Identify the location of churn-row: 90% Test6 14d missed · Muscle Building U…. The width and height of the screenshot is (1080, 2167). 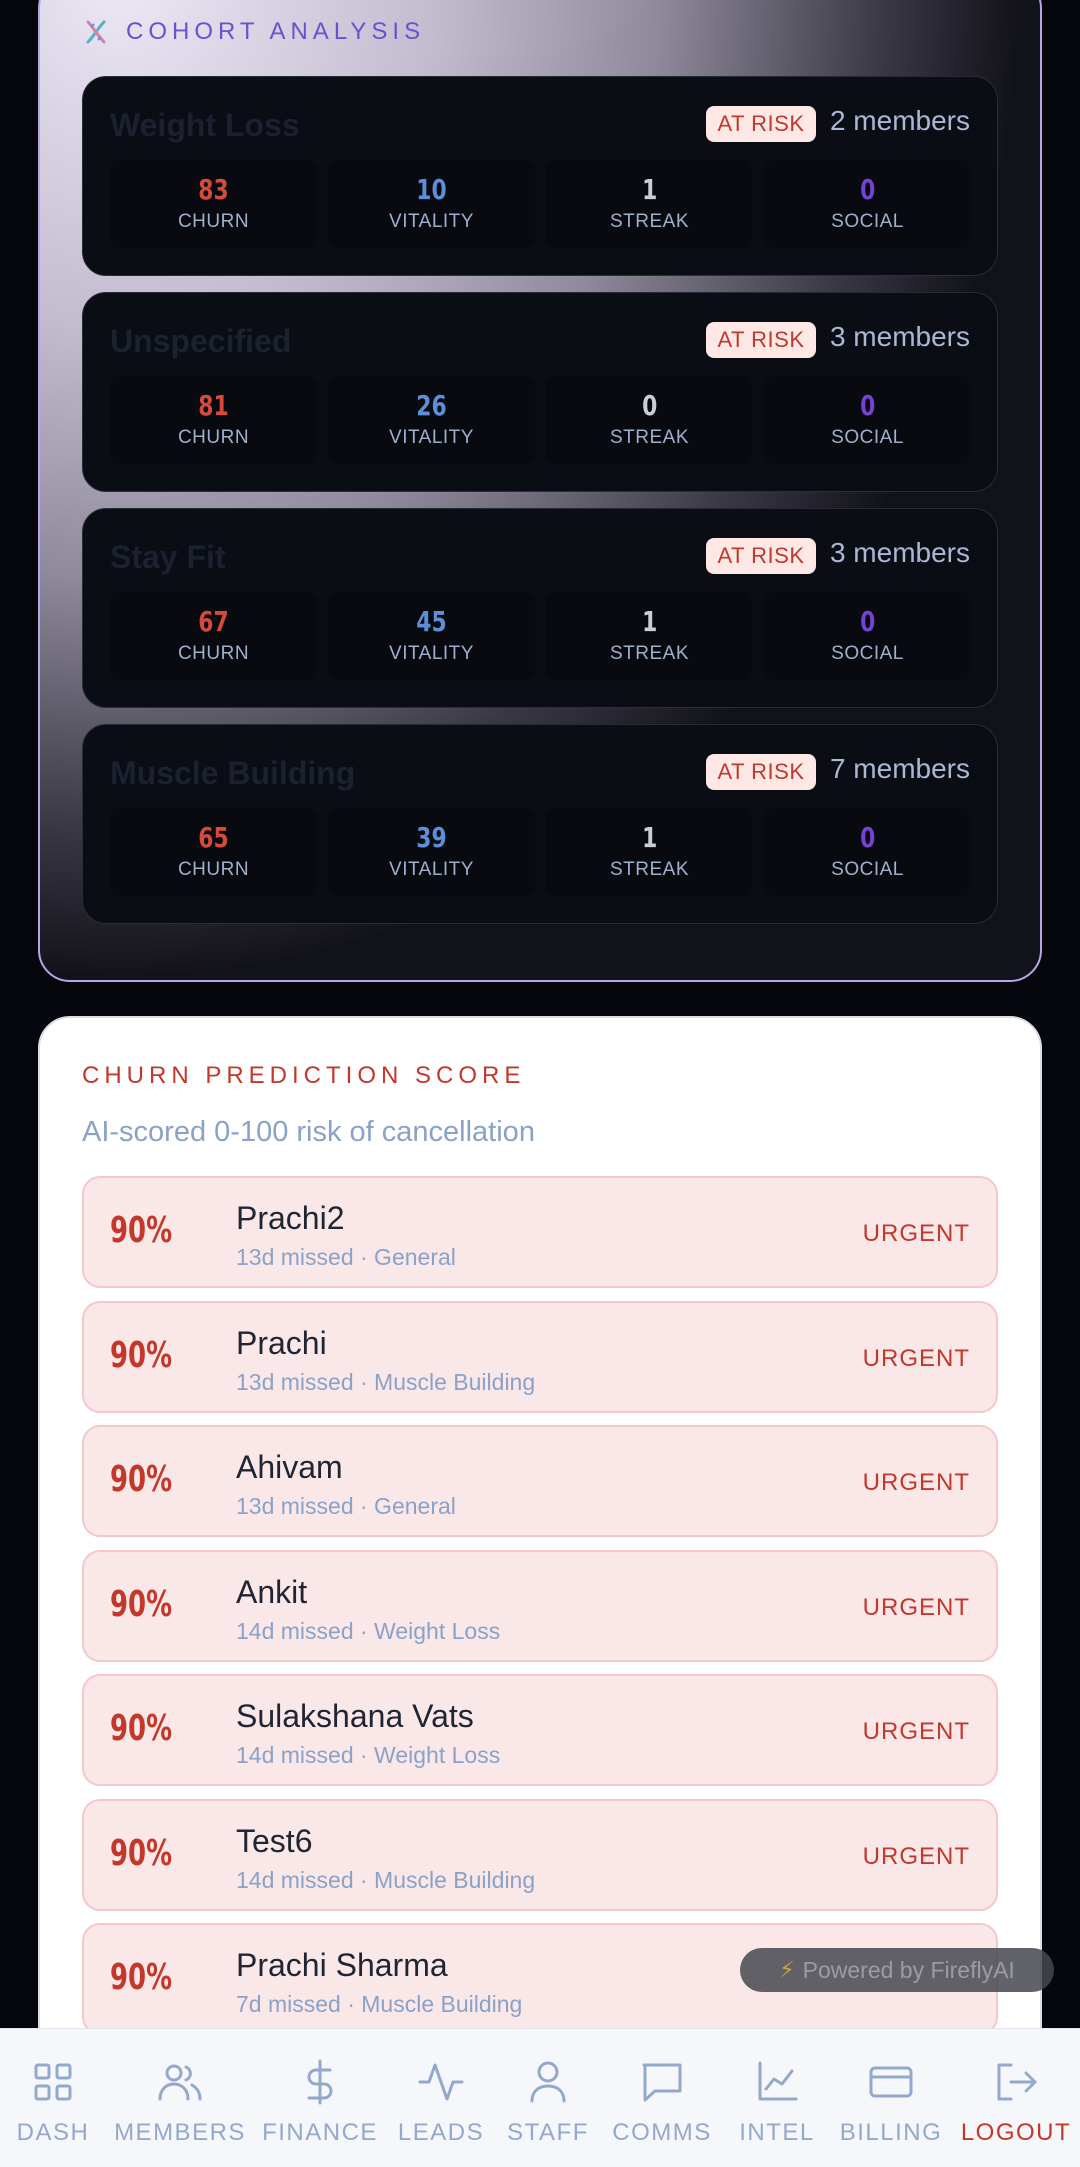
(540, 1854).